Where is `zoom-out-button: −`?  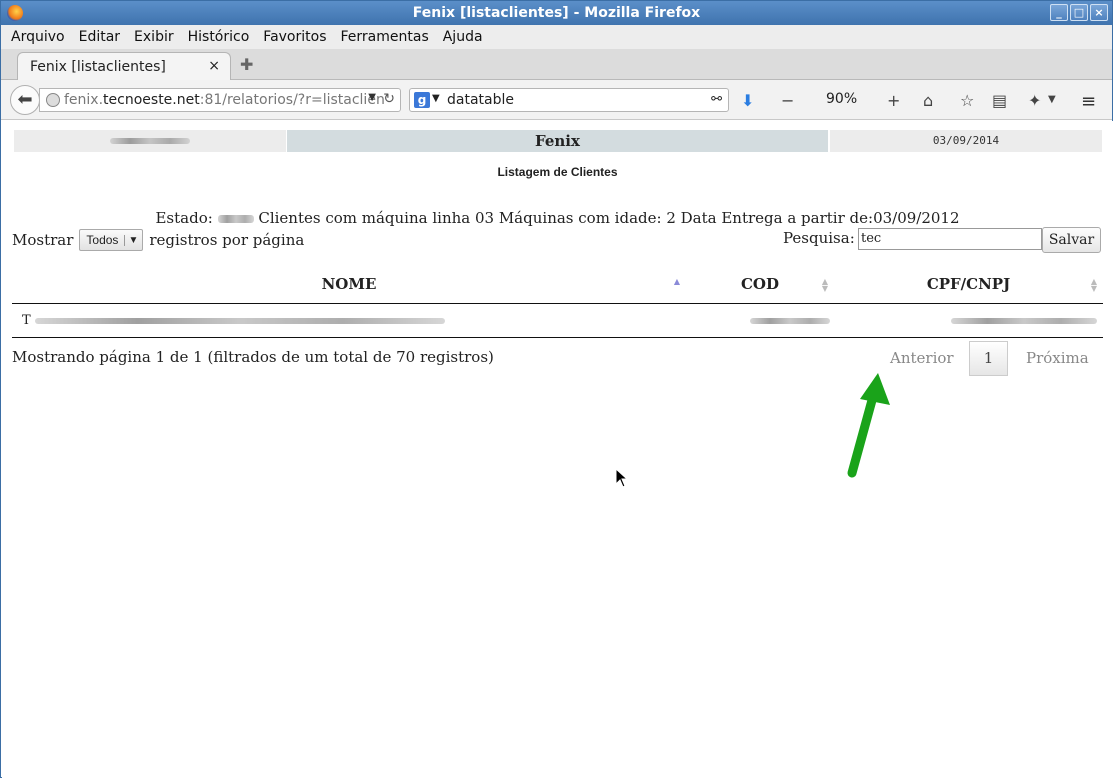 zoom-out-button: − is located at coordinates (787, 100).